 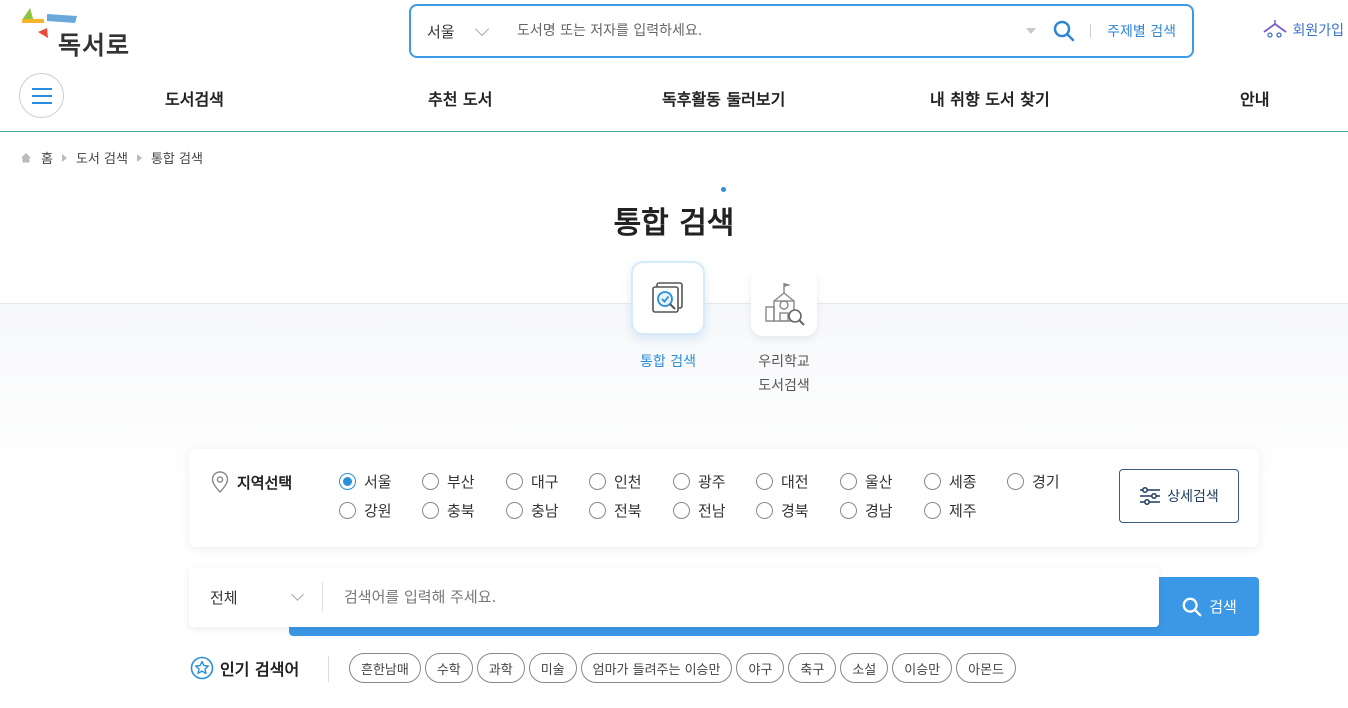 I want to click on region-radio-label: 광주, so click(x=712, y=482).